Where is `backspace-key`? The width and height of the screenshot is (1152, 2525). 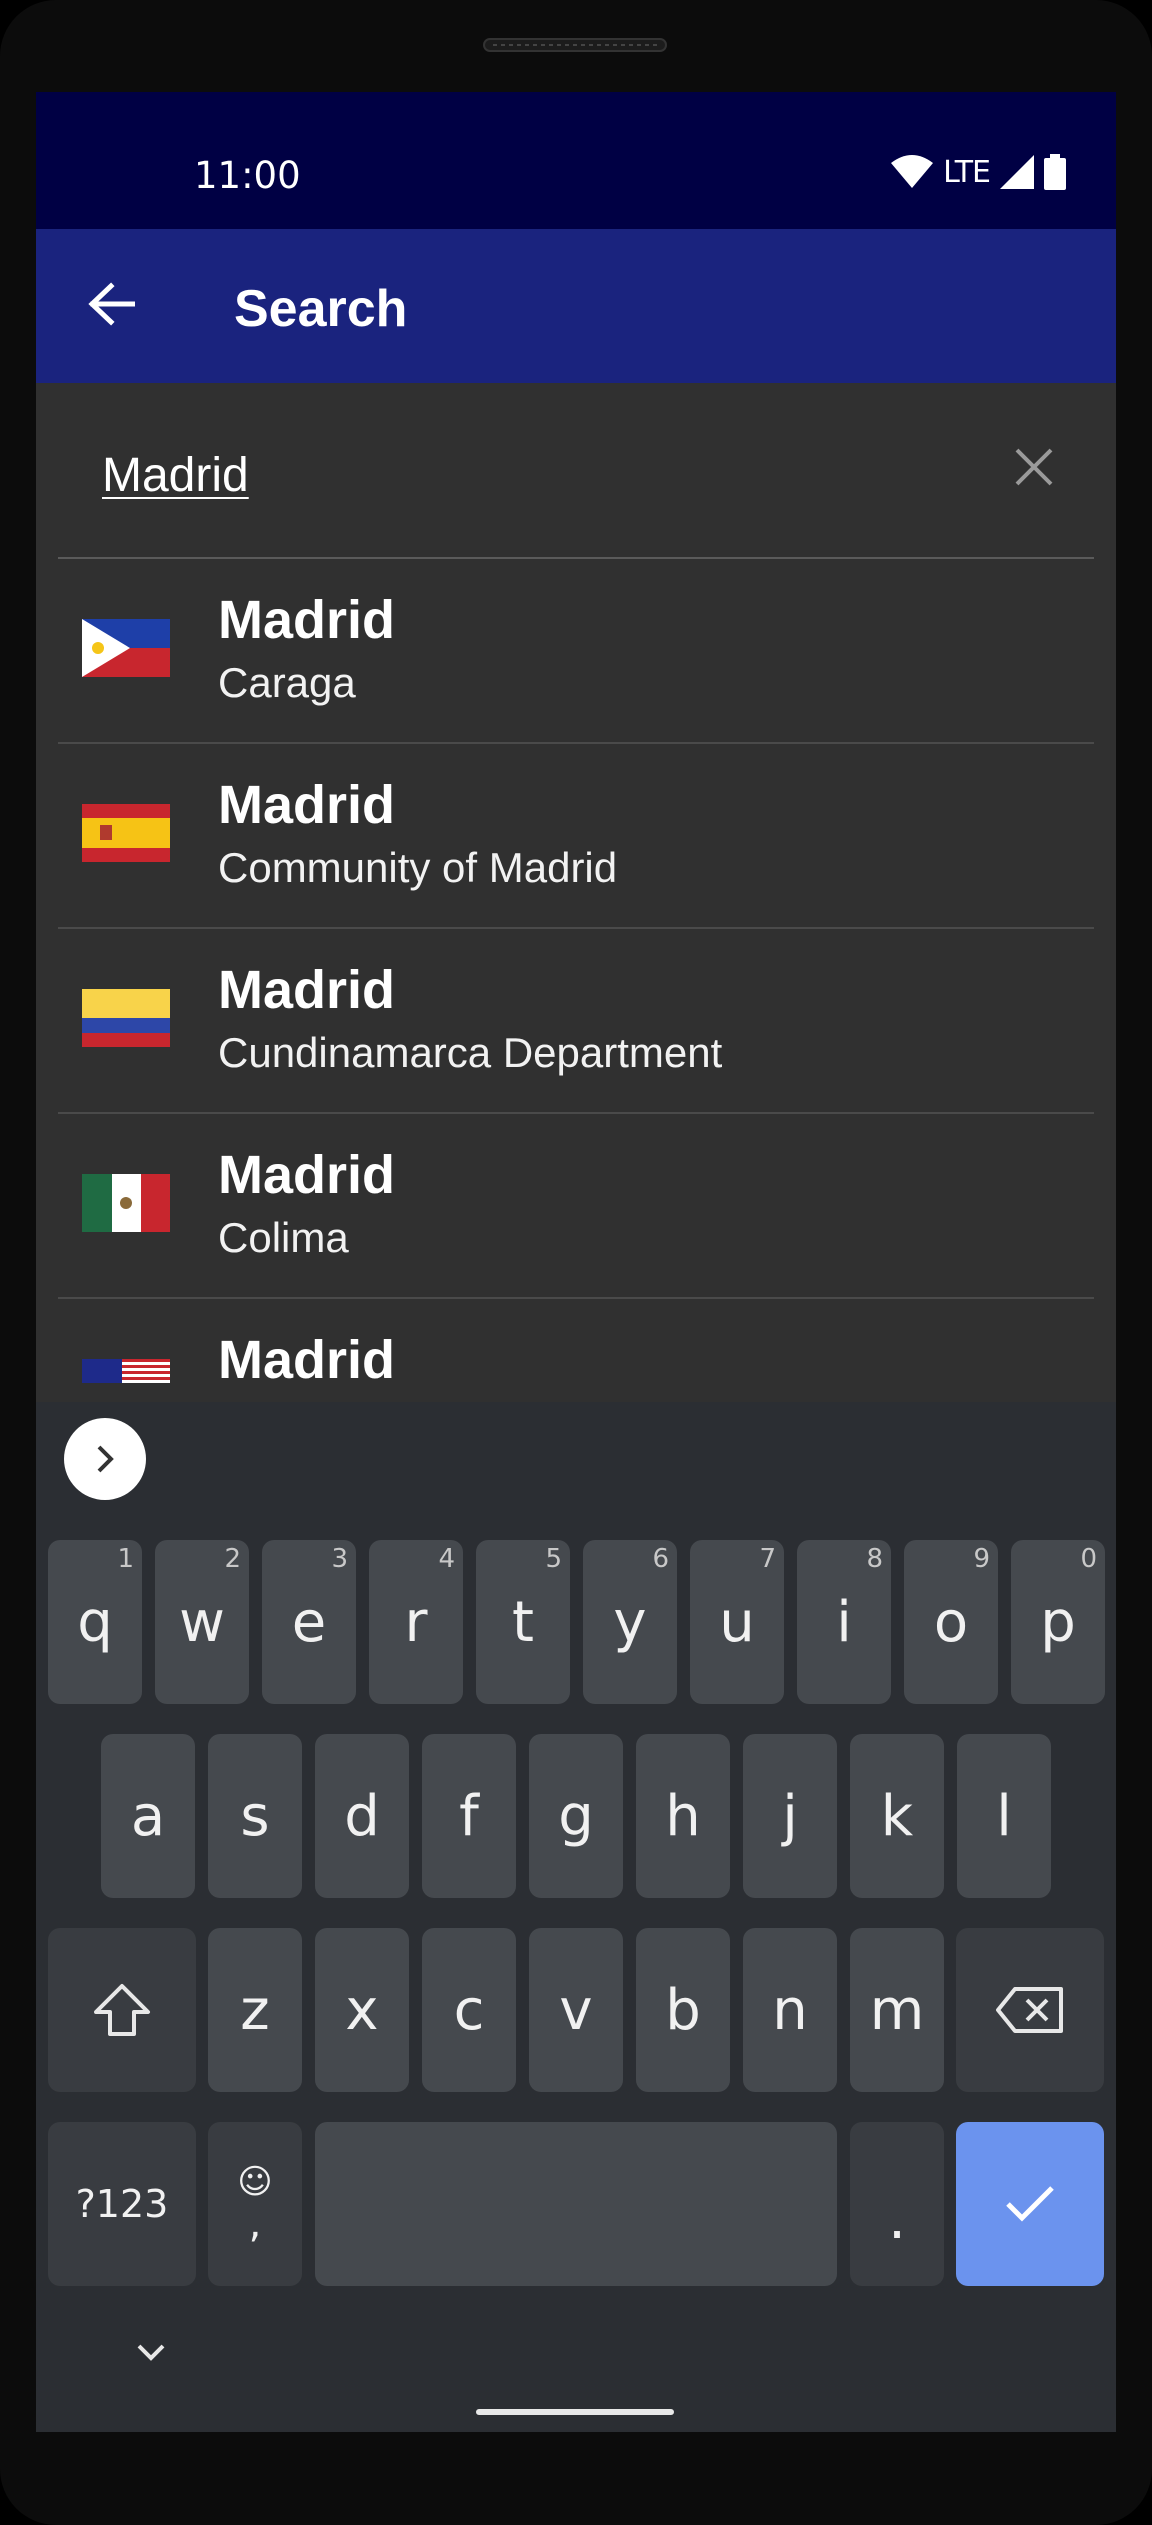 backspace-key is located at coordinates (1030, 2010).